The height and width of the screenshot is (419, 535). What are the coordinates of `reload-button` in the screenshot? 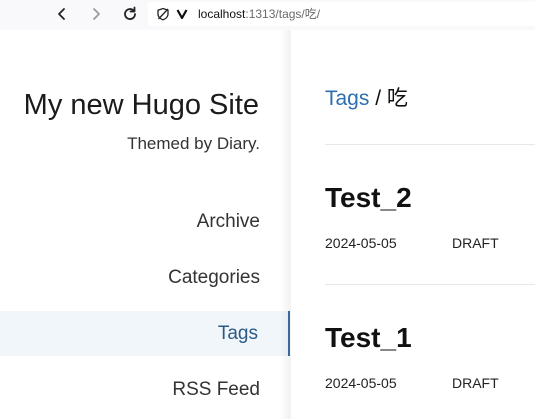 It's located at (130, 14).